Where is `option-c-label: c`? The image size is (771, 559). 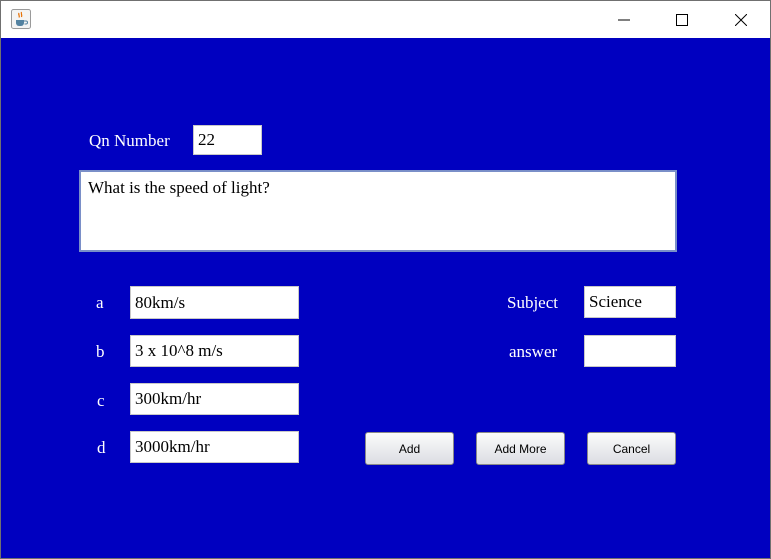
option-c-label: c is located at coordinates (101, 400).